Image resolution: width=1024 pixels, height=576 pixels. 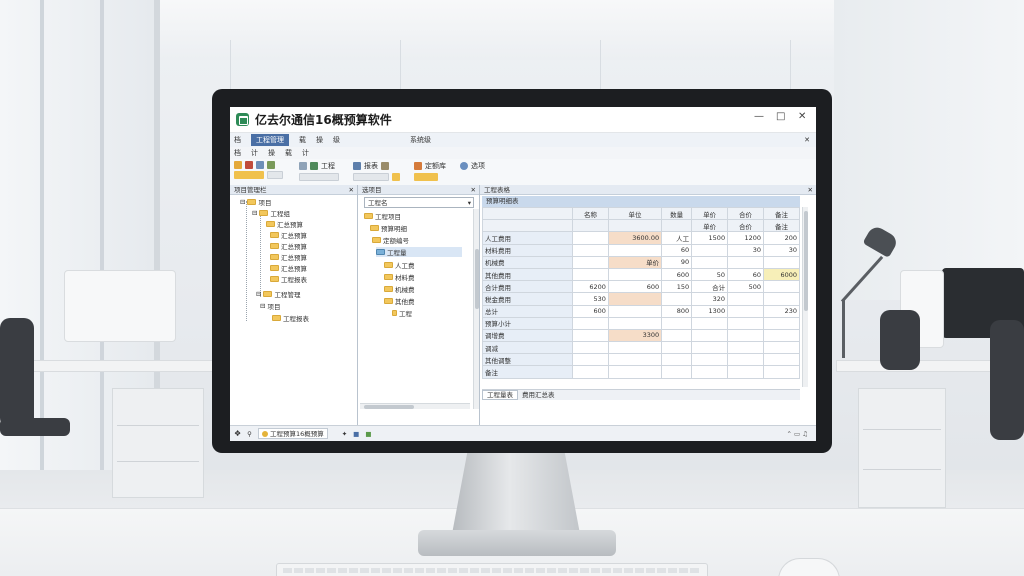 I want to click on list-item: 工程项目, so click(x=382, y=216).